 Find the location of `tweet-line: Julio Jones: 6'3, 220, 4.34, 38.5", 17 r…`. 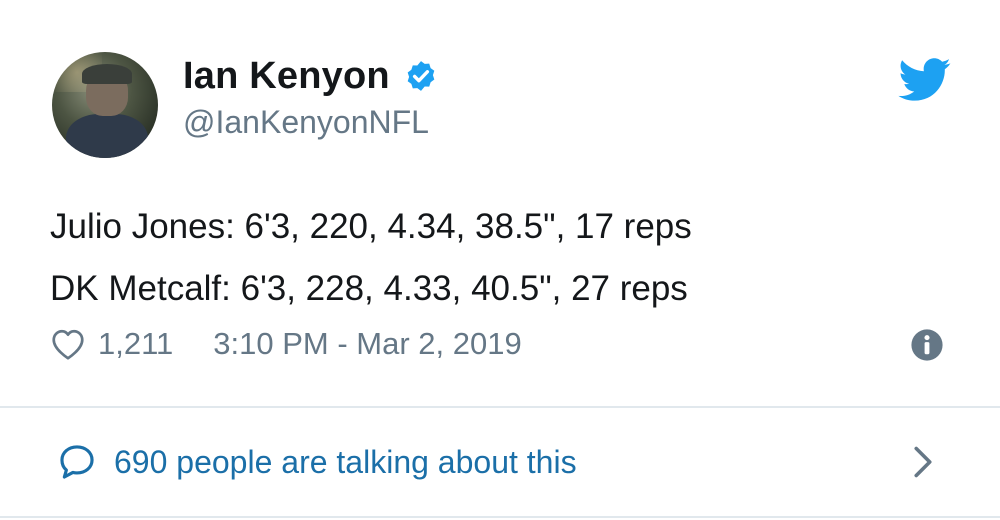

tweet-line: Julio Jones: 6'3, 220, 4.34, 38.5", 17 r… is located at coordinates (371, 226).